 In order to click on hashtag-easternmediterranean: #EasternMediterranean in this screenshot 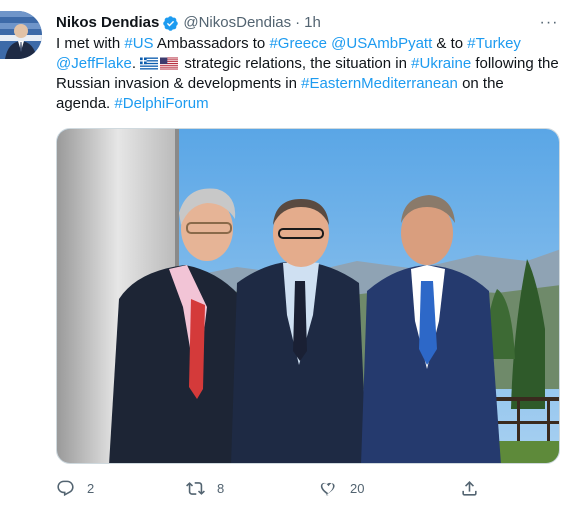, I will do `click(379, 83)`.